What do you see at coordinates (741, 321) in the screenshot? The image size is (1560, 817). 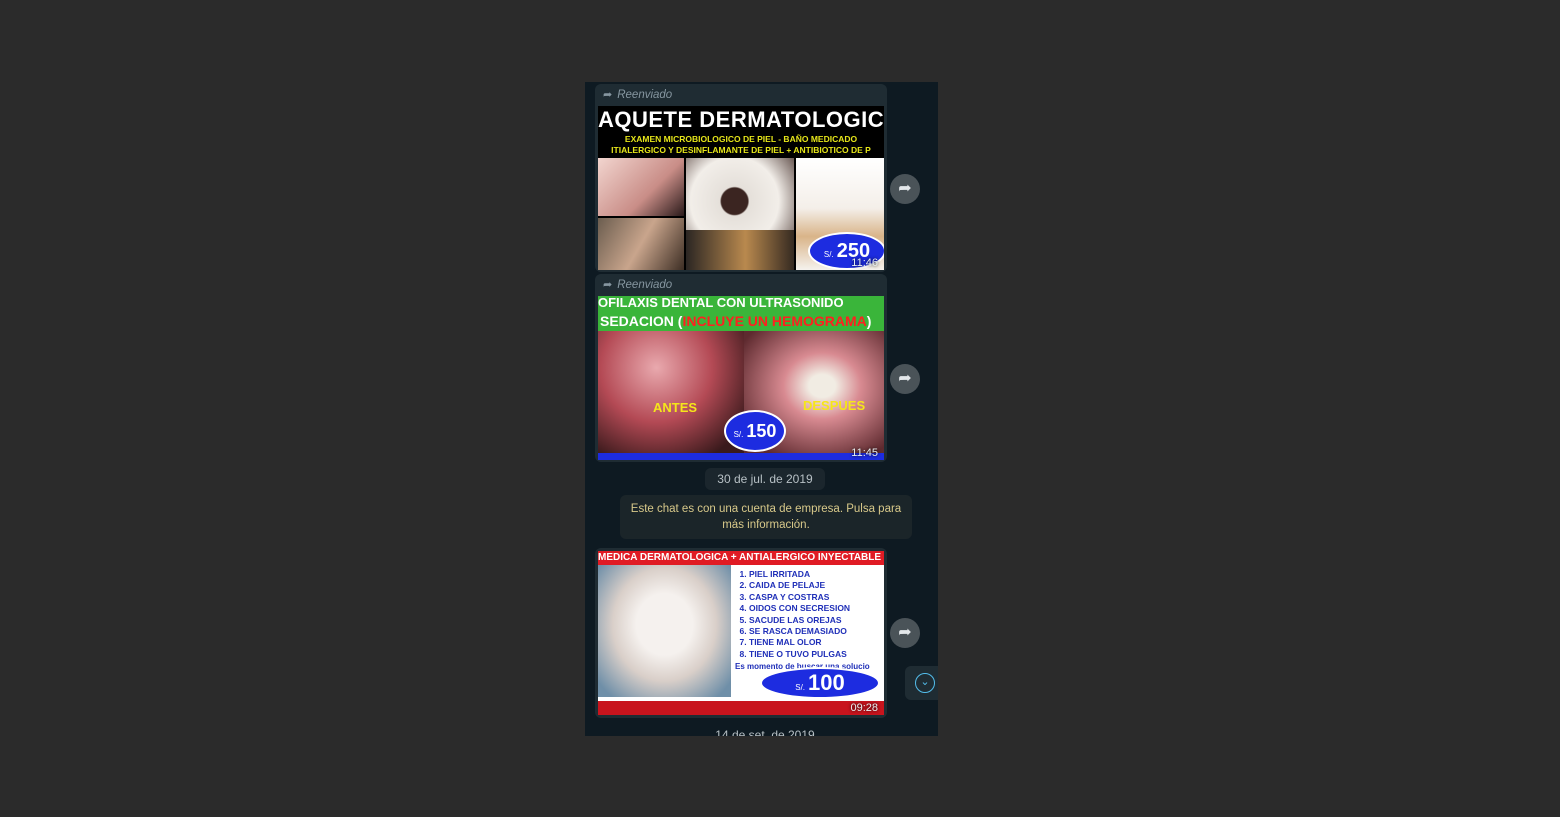 I see `poster-subtitle: SEDACION (INCLUYE UN HEMOGRAMA)` at bounding box center [741, 321].